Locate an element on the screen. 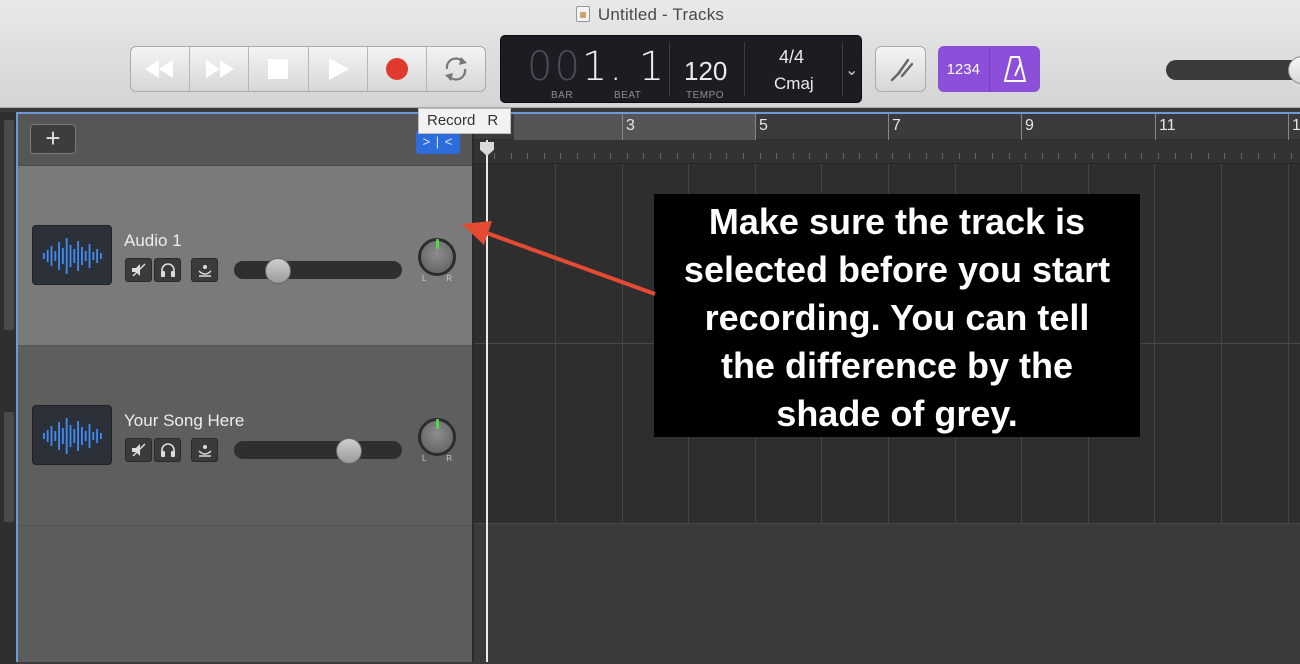 The width and height of the screenshot is (1300, 664). cycle-icon is located at coordinates (455, 69).